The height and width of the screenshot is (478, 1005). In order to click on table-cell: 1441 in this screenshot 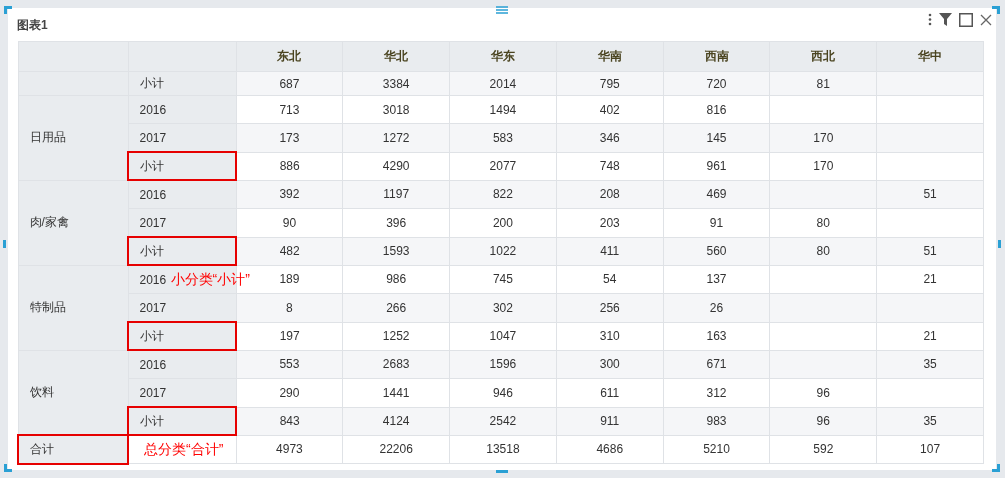, I will do `click(396, 392)`.